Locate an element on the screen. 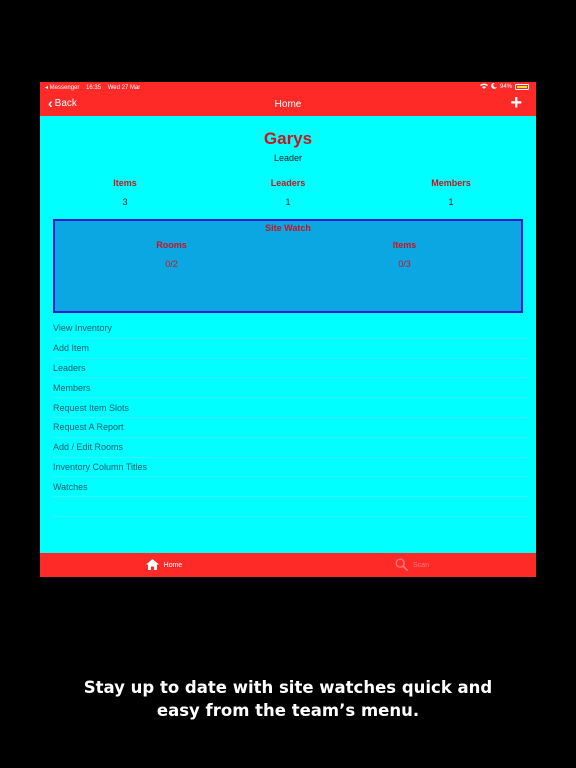 This screenshot has width=576, height=768. menu-item-leaders: Leaders is located at coordinates (290, 369).